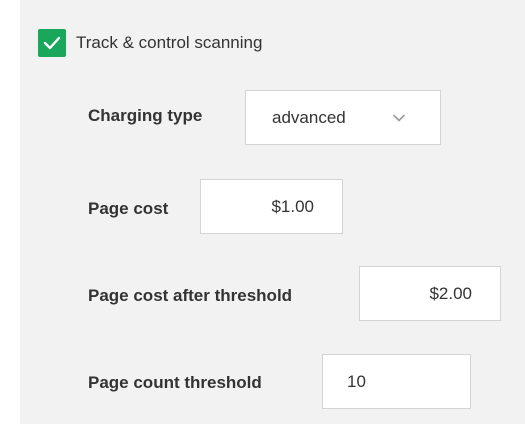  I want to click on track-scanning-checkbox, so click(52, 43).